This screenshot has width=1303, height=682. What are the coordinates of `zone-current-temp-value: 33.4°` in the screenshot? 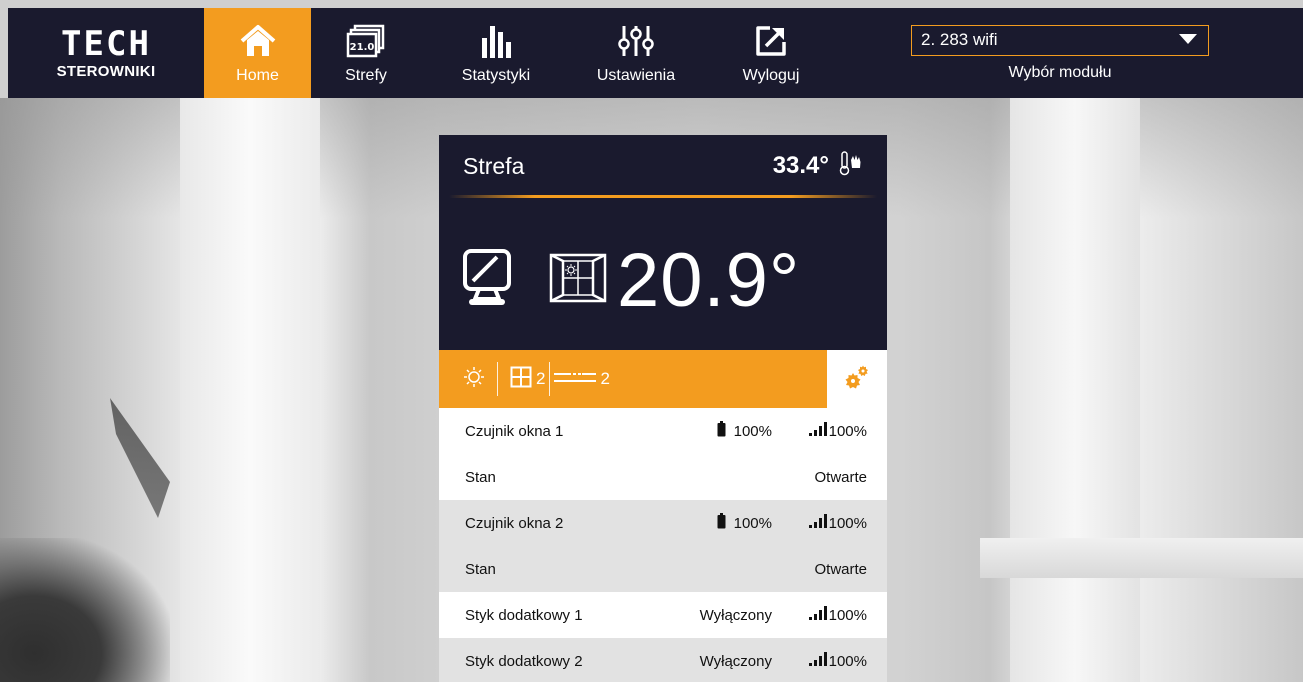 It's located at (800, 165).